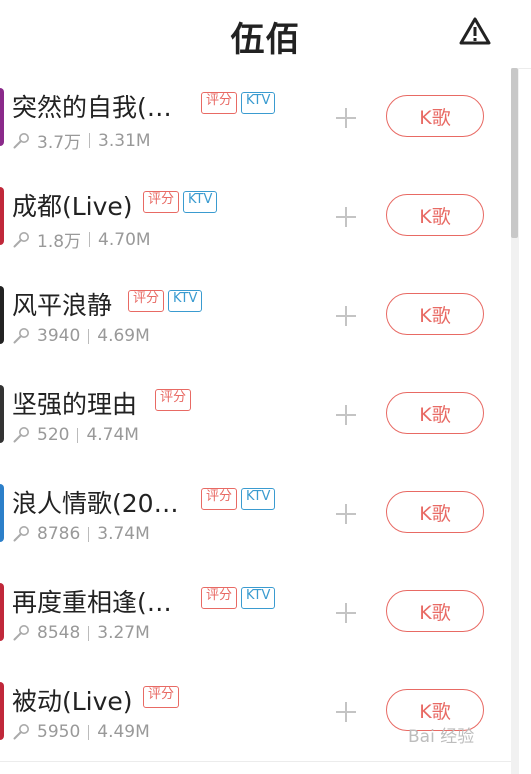 Image resolution: width=531 pixels, height=774 pixels. What do you see at coordinates (59, 633) in the screenshot?
I see `sing-count: 8548` at bounding box center [59, 633].